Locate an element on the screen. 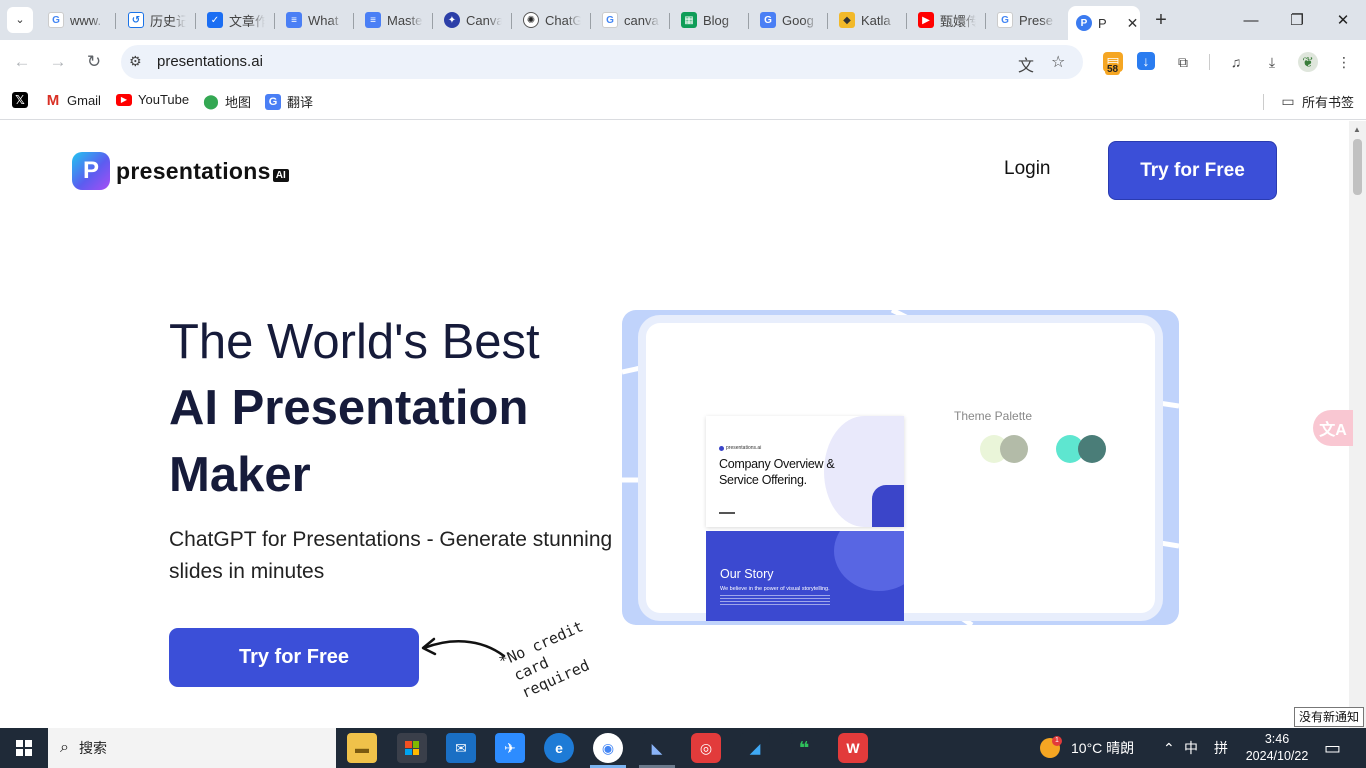 Image resolution: width=1366 pixels, height=768 pixels. tray-chevron-up-icon: ⌃ is located at coordinates (1169, 748).